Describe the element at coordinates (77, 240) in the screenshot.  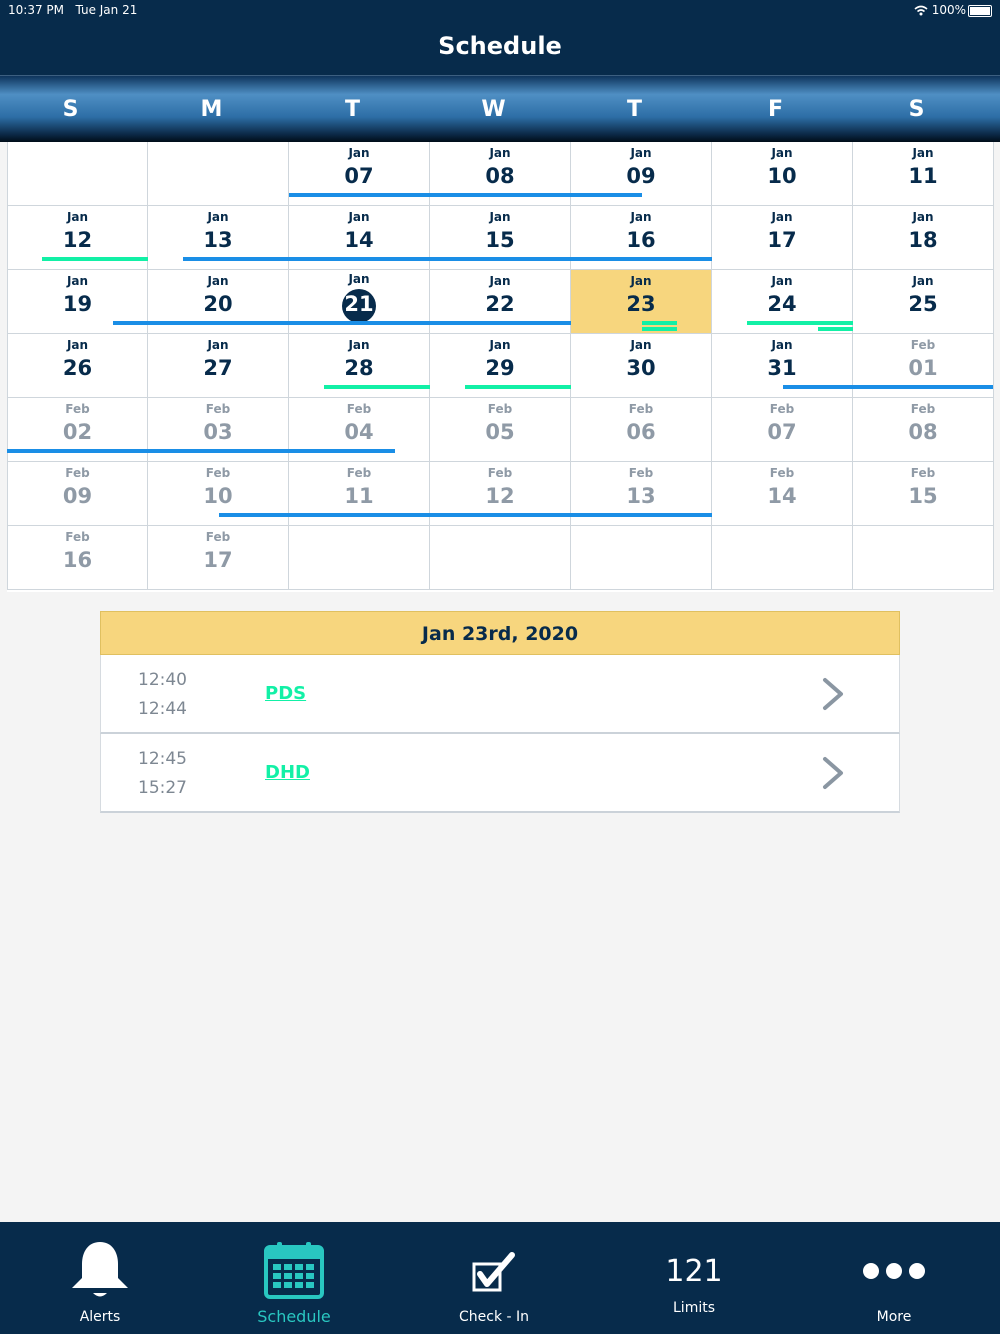
I see `day-number: 12` at that location.